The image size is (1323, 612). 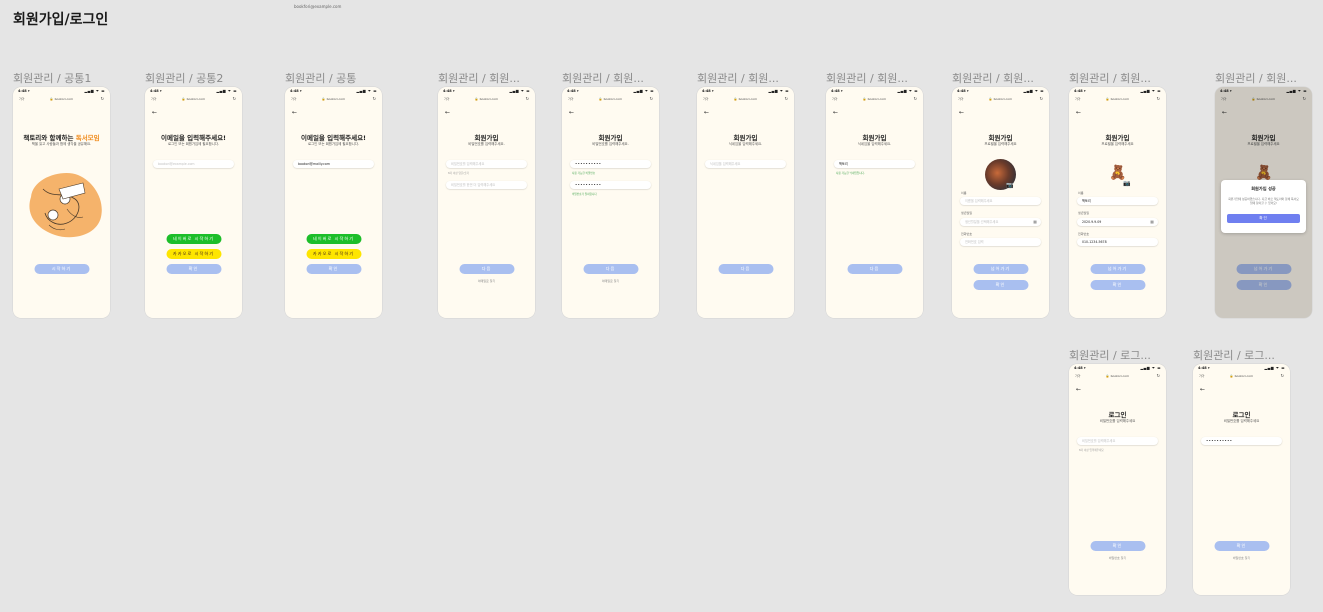 I want to click on email-input: bookori@mailly.com, so click(x=333, y=164).